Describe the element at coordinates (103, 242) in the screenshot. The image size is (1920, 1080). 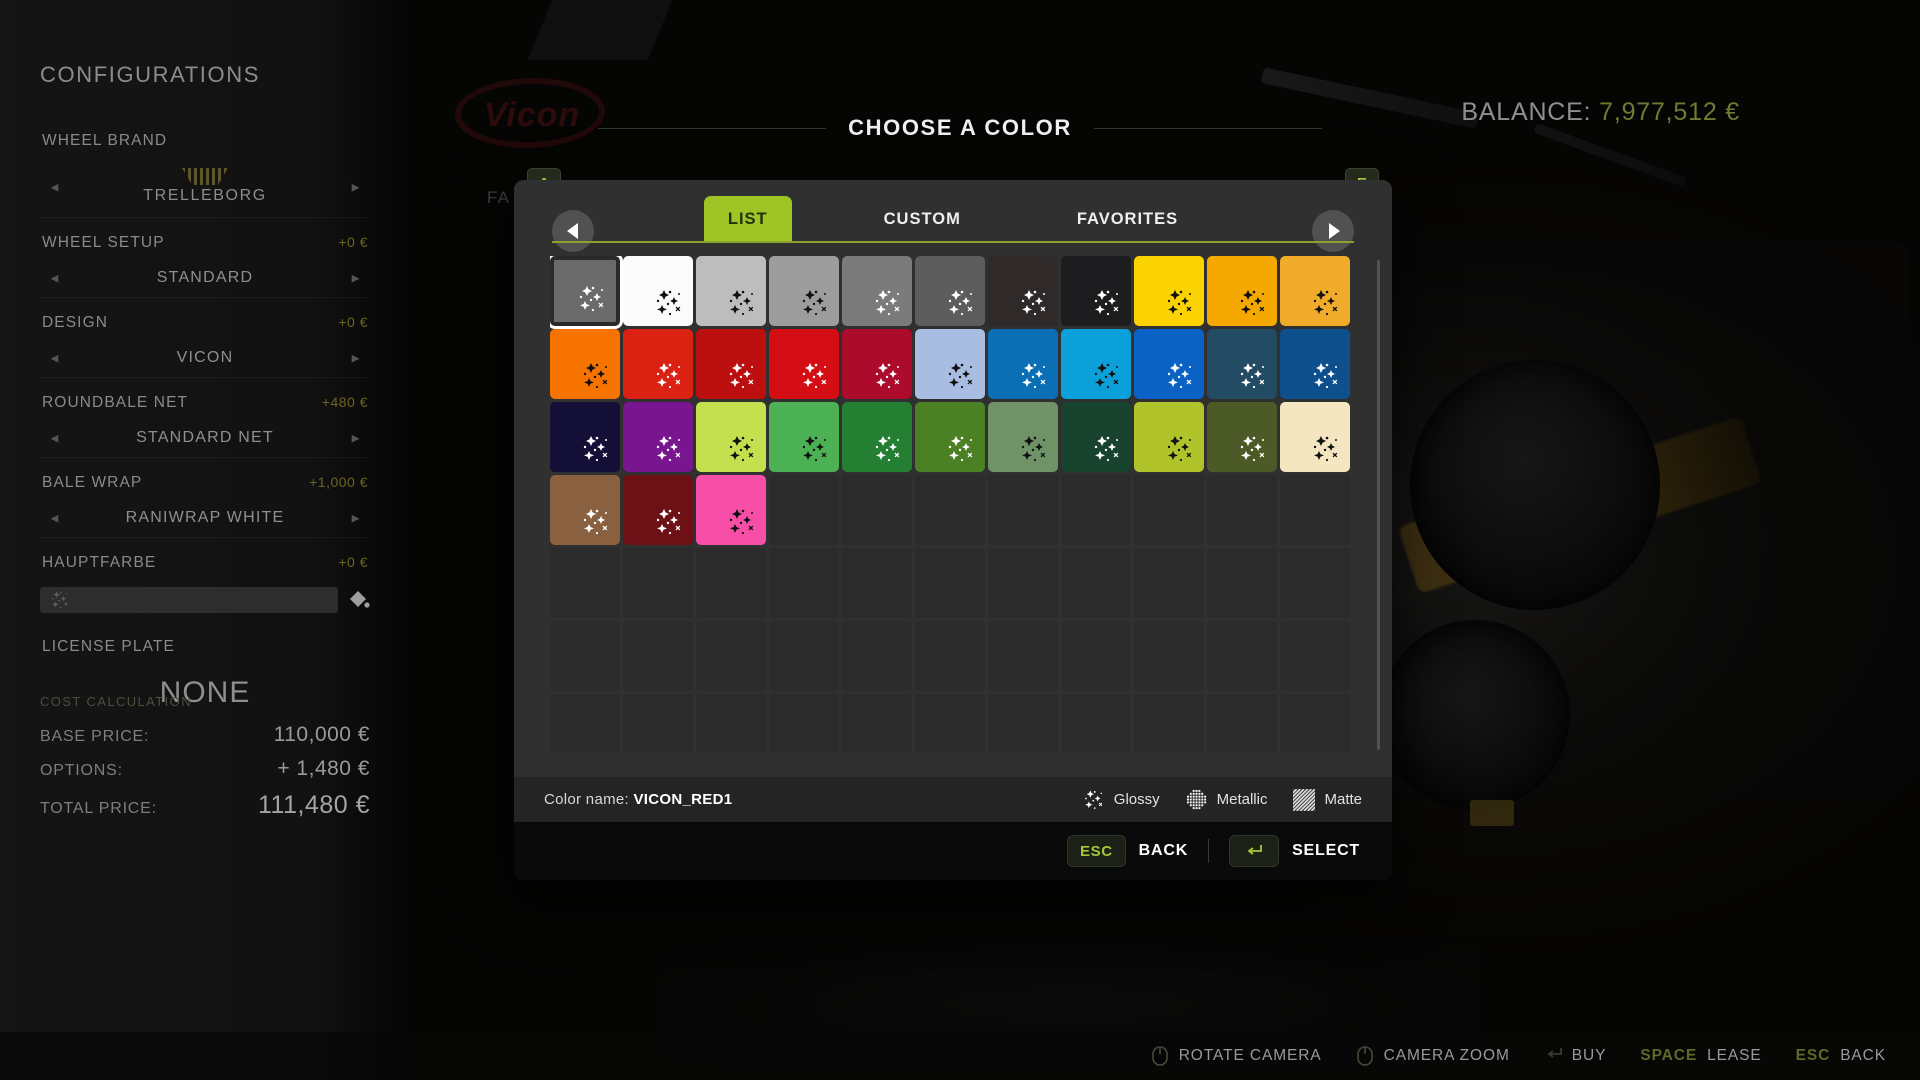
I see `config-row-label: WHEEL SETUP` at that location.